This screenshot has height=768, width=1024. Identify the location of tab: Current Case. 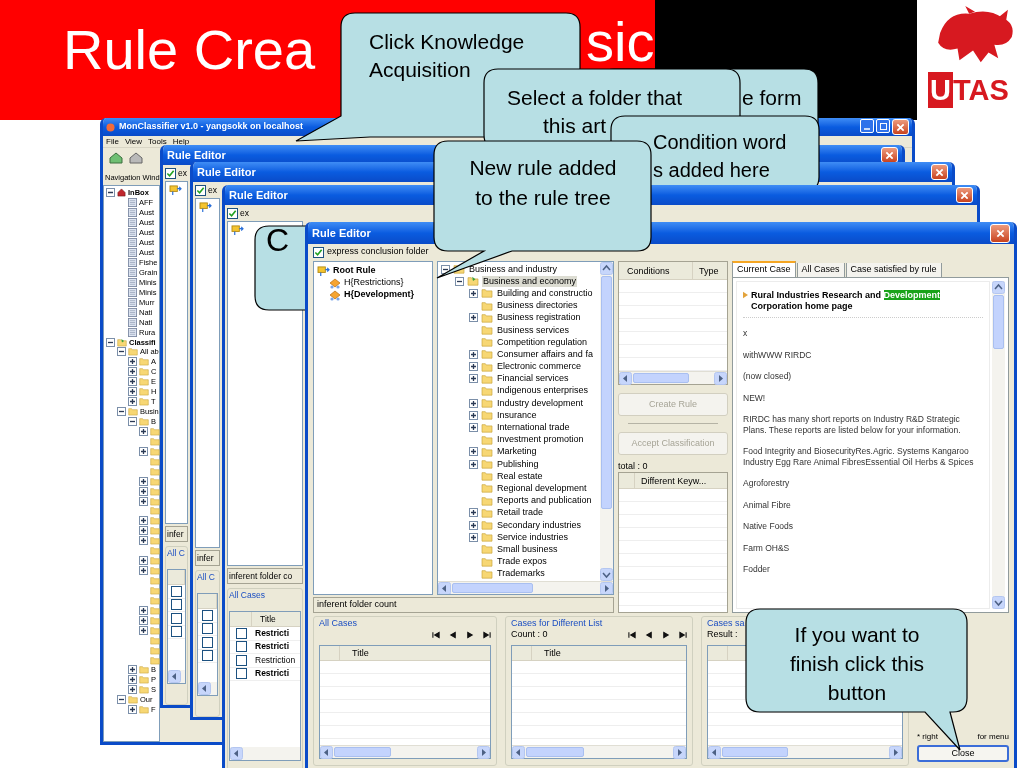
(764, 269).